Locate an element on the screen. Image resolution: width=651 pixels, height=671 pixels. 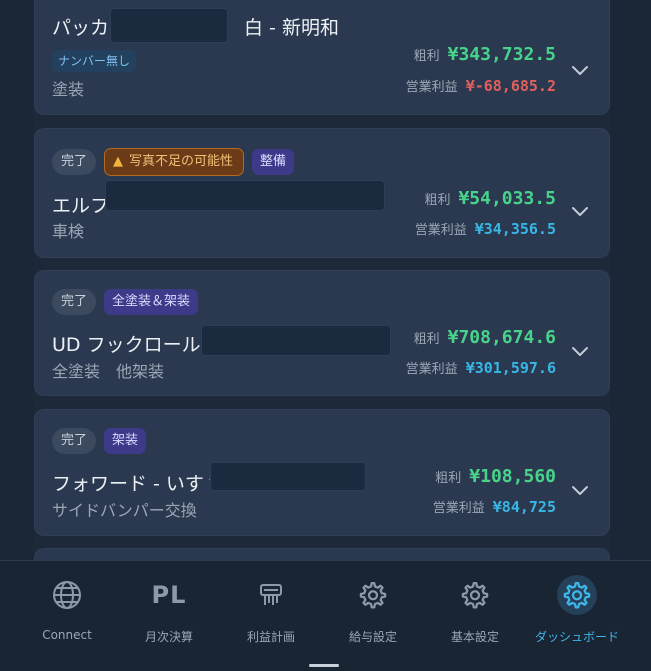
globe-icon is located at coordinates (67, 595).